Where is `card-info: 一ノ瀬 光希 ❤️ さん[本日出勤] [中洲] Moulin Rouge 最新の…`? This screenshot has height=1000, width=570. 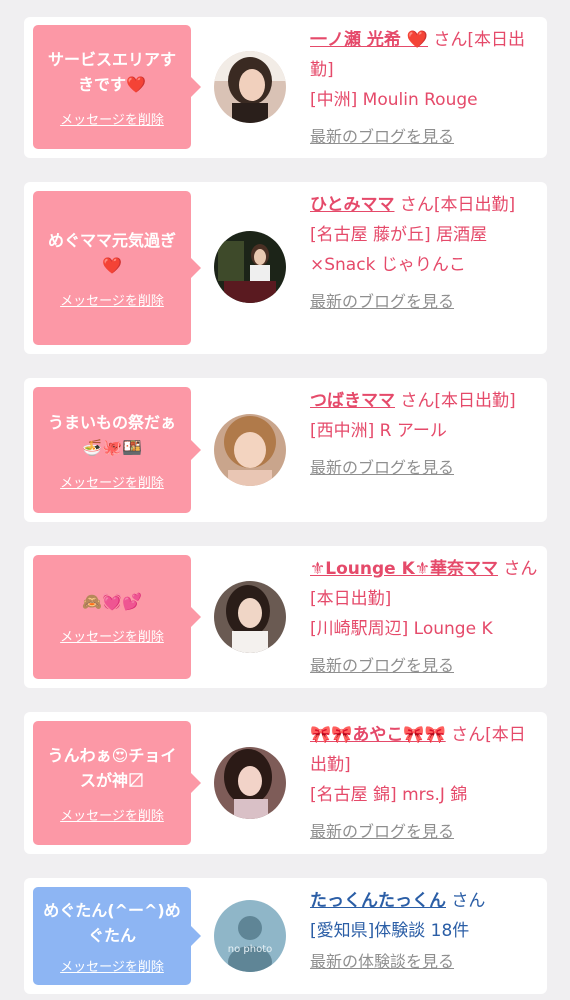 card-info: 一ノ瀬 光希 ❤️ さん[本日出勤] [中洲] Moulin Rouge 最新の… is located at coordinates (424, 87).